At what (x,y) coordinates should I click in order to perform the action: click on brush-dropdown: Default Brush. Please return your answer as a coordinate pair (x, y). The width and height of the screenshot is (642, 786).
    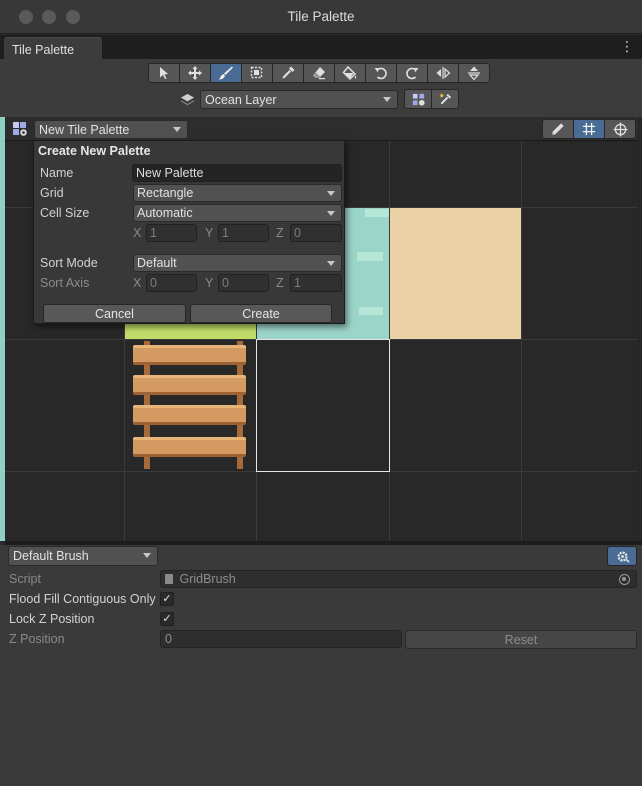
    Looking at the image, I should click on (83, 556).